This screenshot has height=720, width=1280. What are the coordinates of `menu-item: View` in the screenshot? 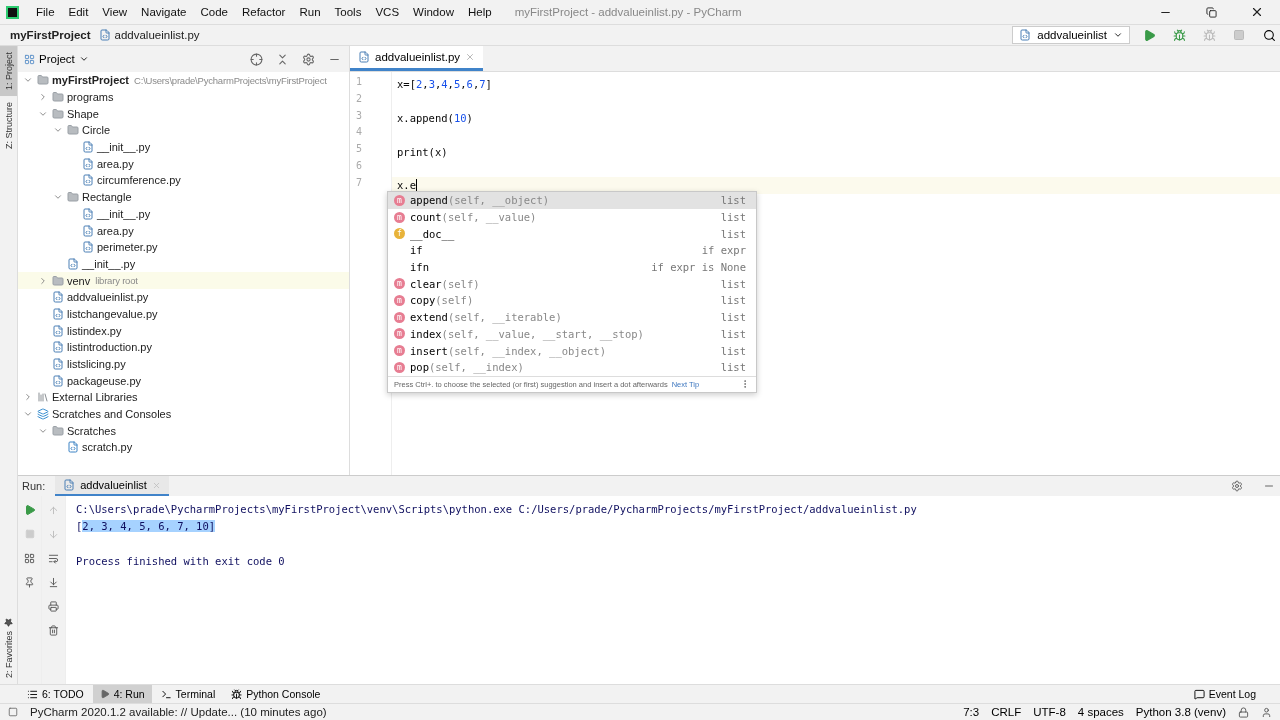 It's located at (115, 12).